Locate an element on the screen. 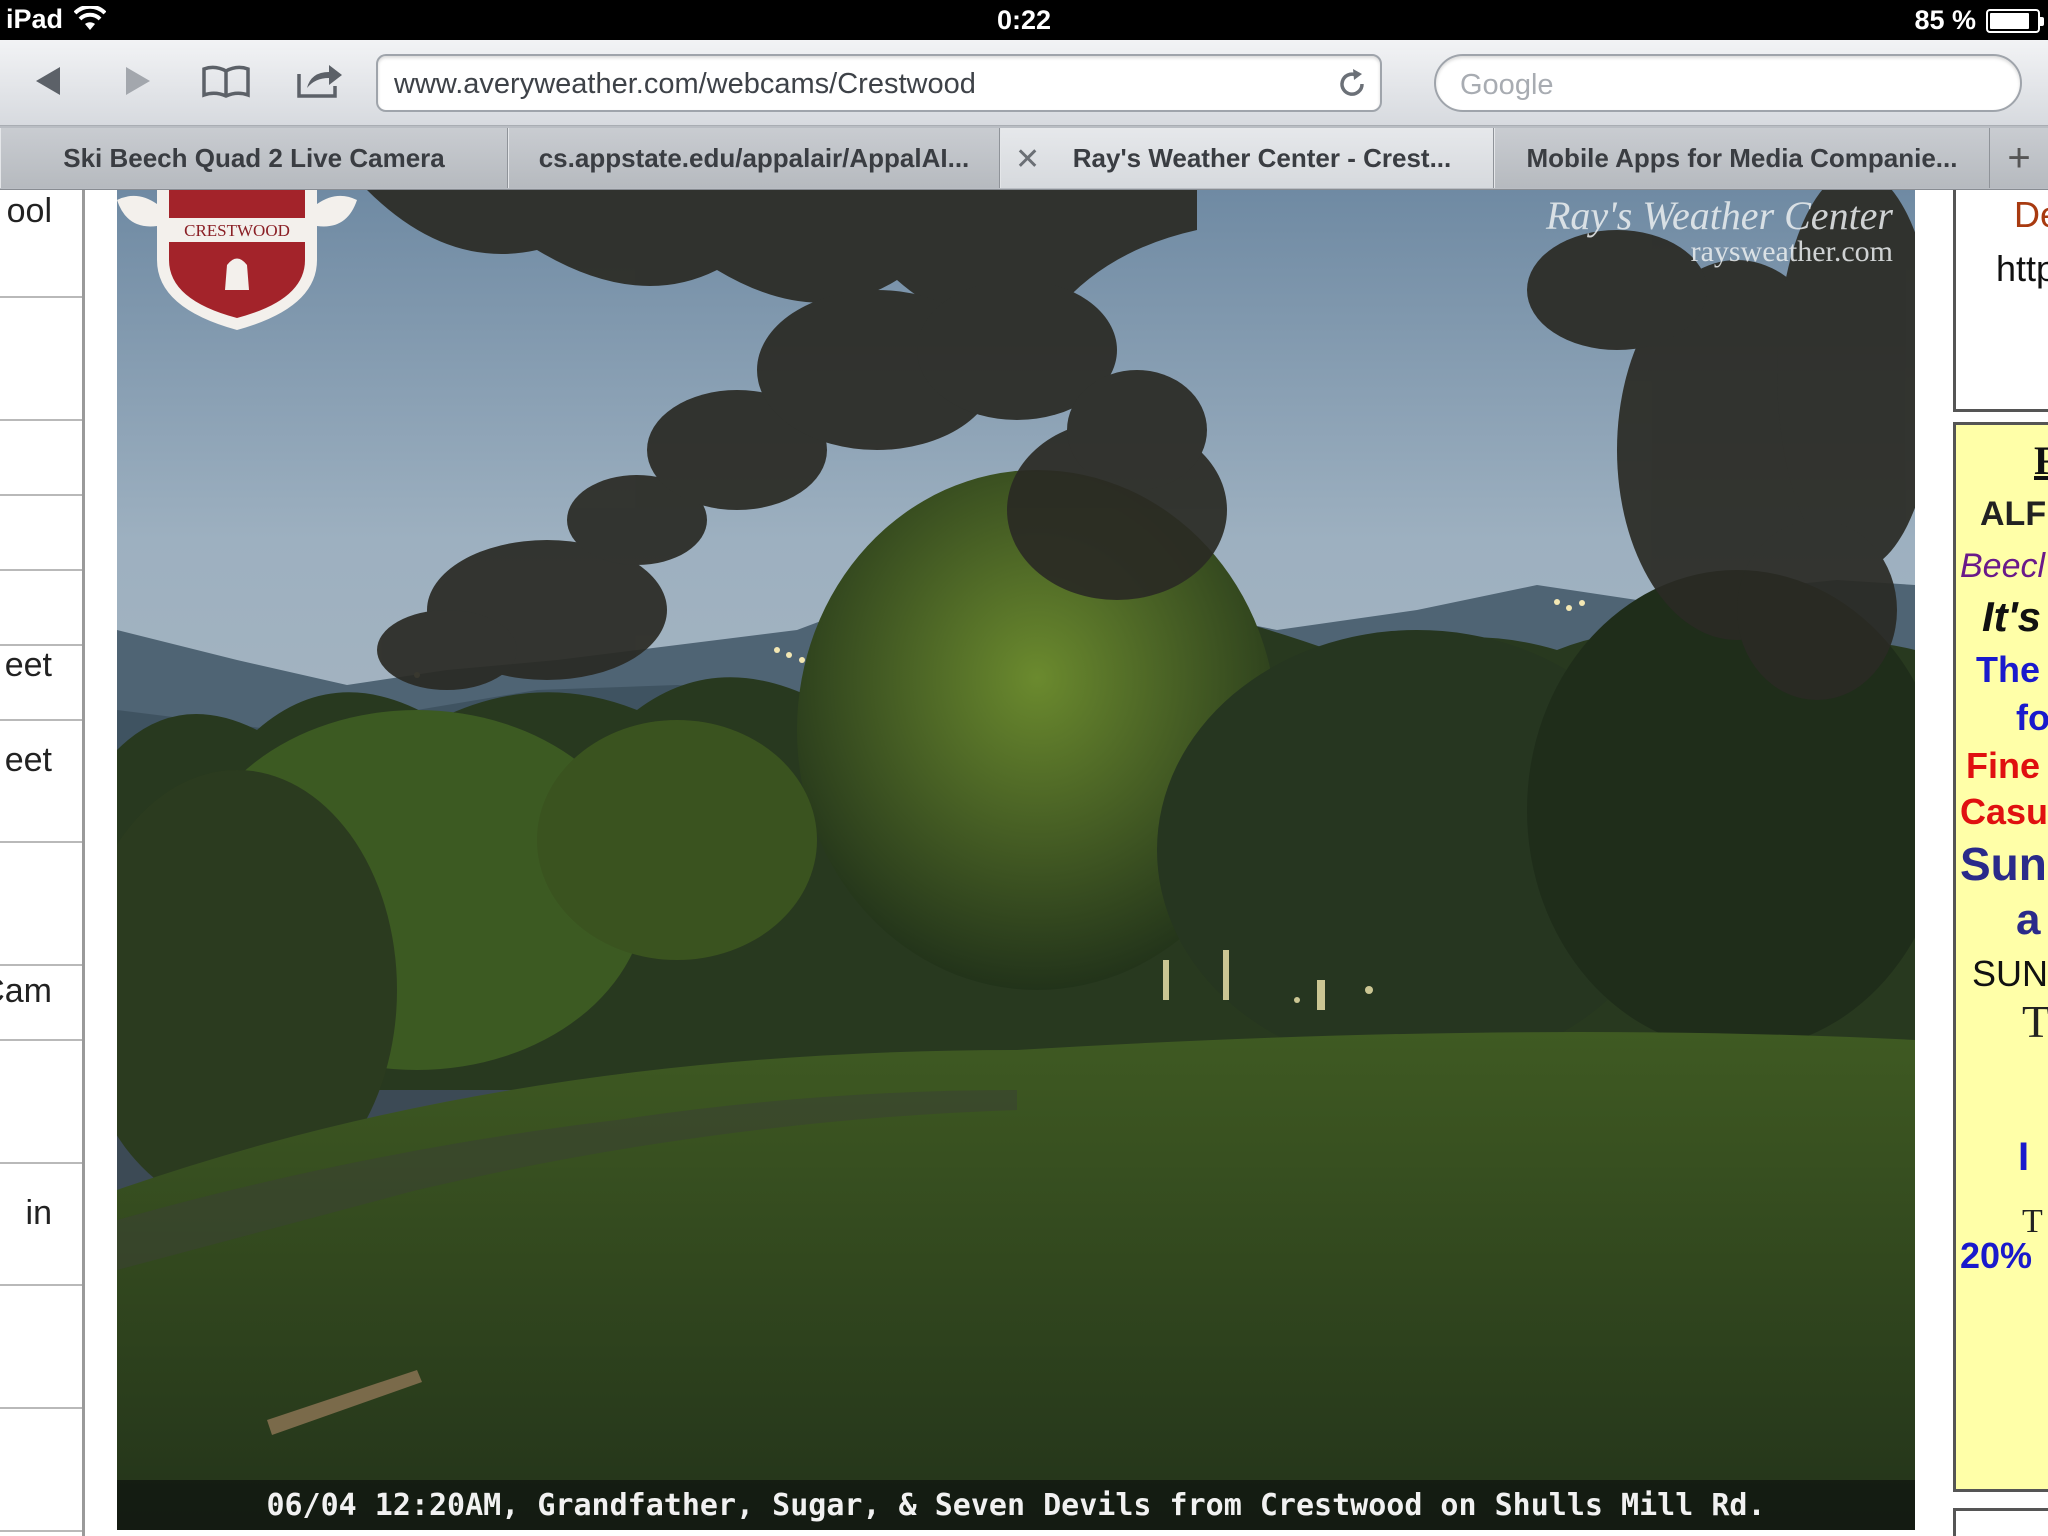  crestwood-crest-logo: CRESTWOOD is located at coordinates (237, 260).